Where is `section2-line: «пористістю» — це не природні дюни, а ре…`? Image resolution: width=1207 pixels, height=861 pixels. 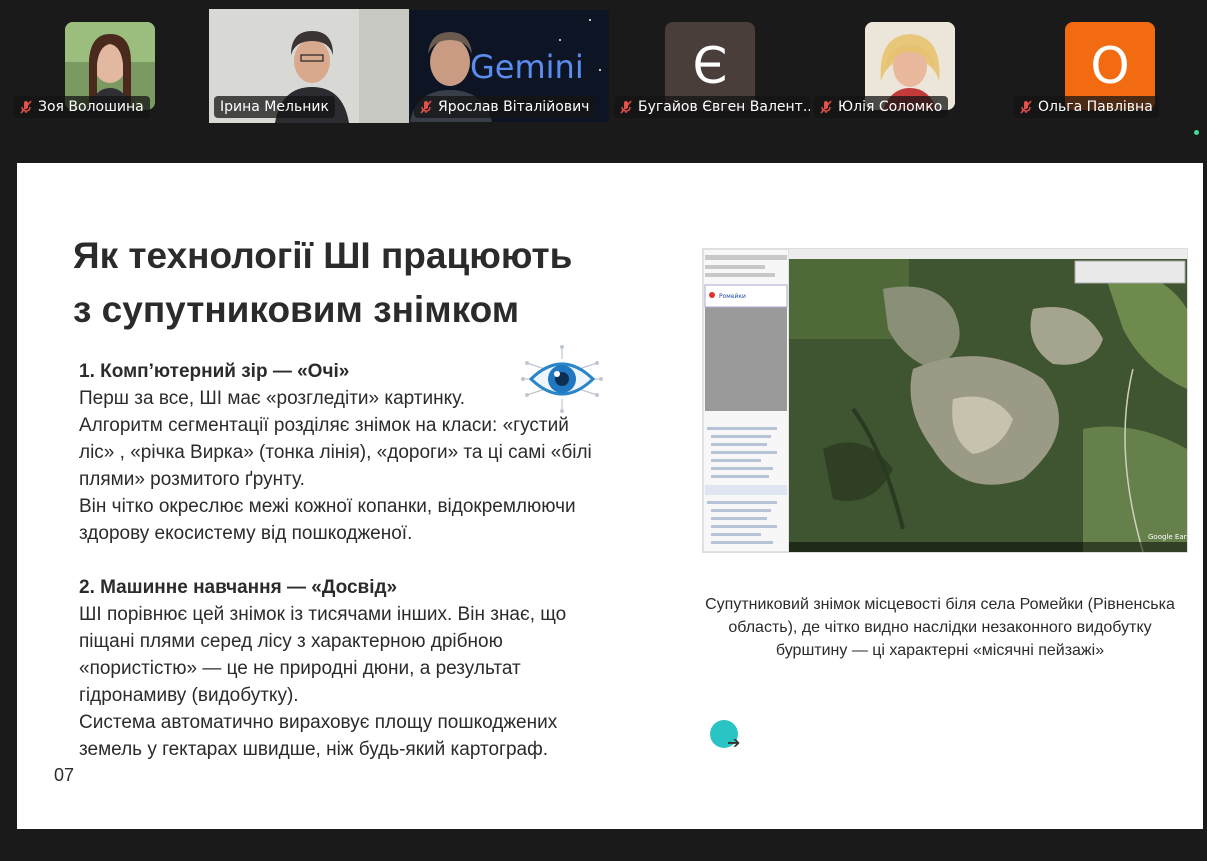 section2-line: «пористістю» — це не природні дюни, а ре… is located at coordinates (300, 668).